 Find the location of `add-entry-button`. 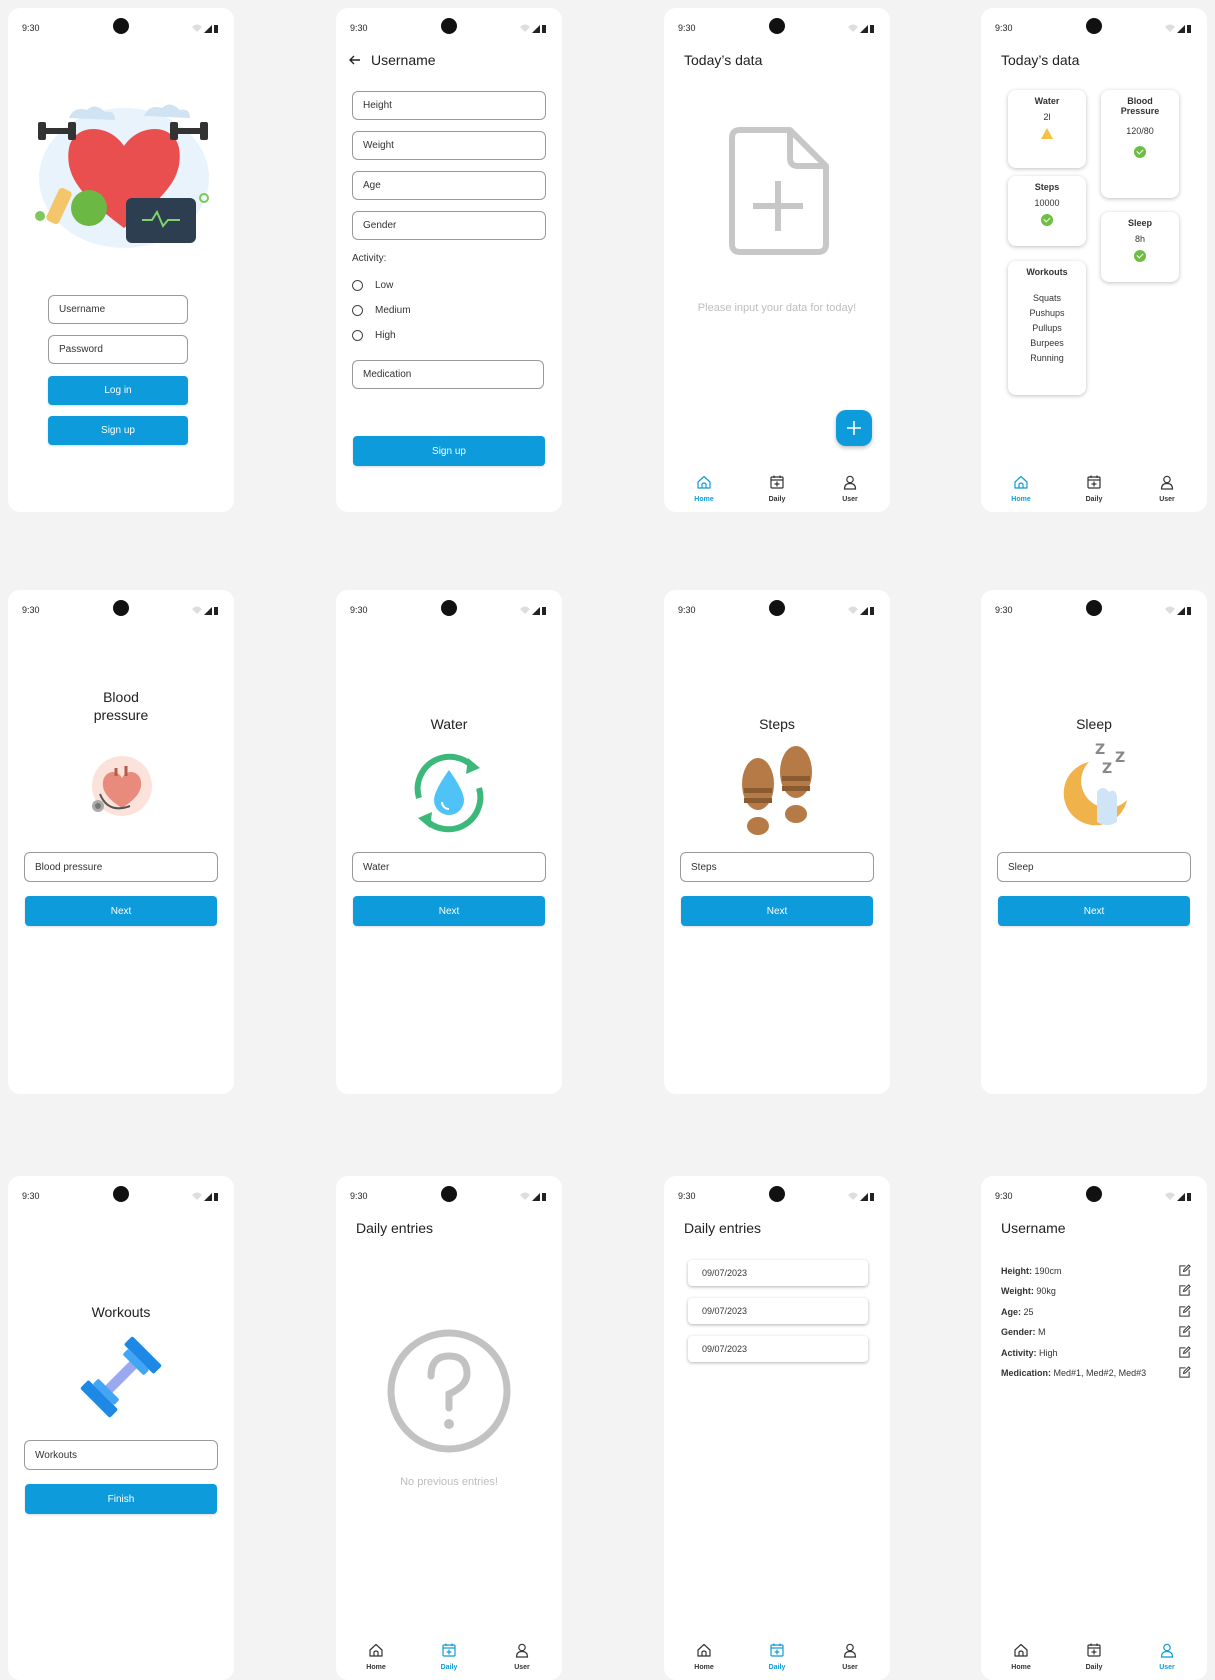

add-entry-button is located at coordinates (854, 428).